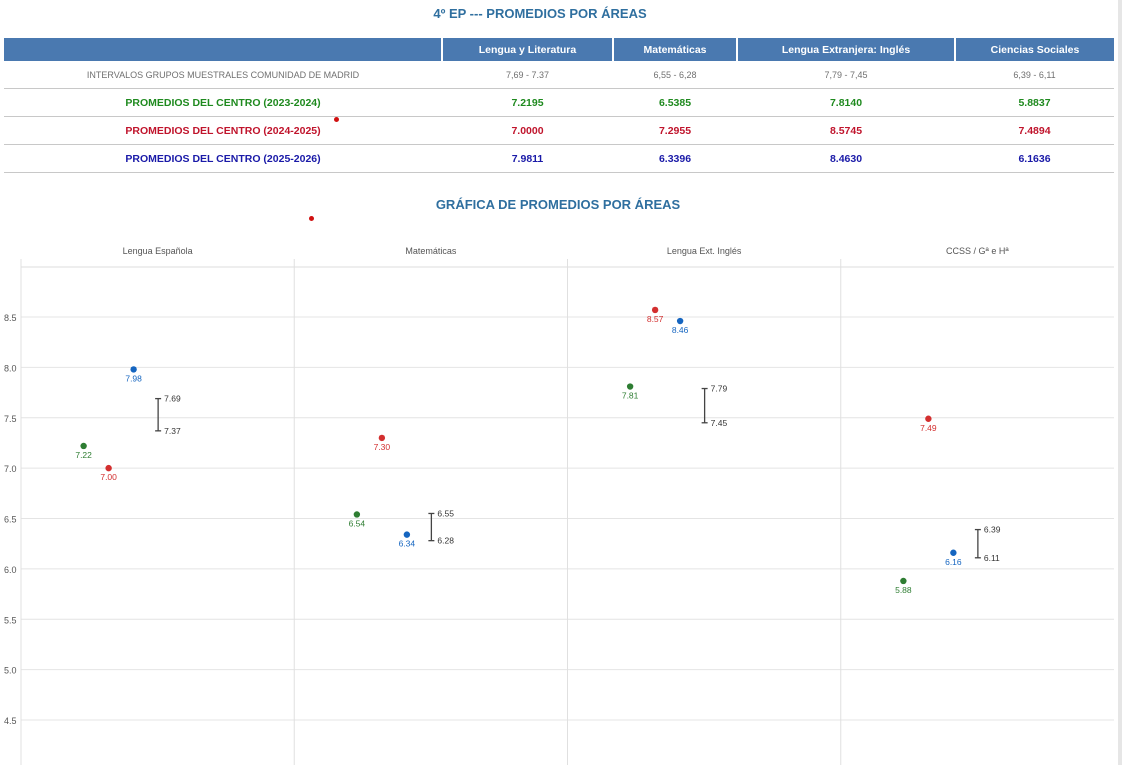 The width and height of the screenshot is (1122, 765). Describe the element at coordinates (10, 318) in the screenshot. I see `y-tick-label: 8.5` at that location.